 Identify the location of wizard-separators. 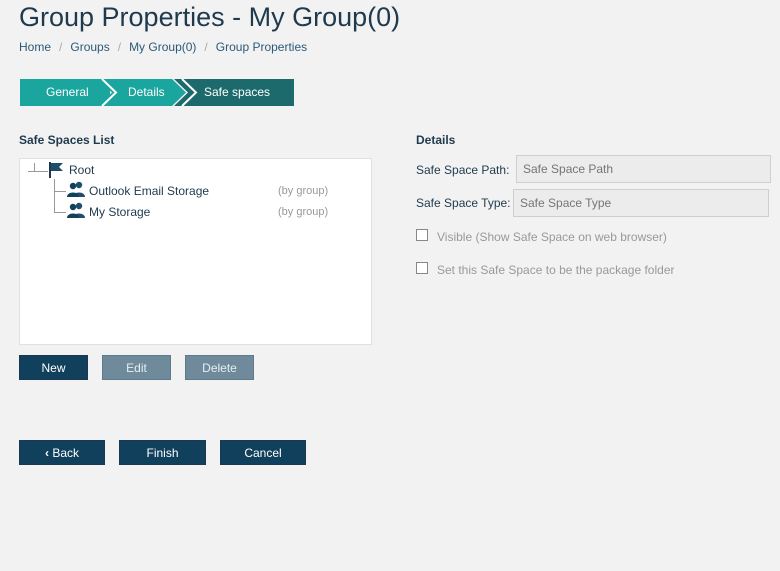
(149, 92).